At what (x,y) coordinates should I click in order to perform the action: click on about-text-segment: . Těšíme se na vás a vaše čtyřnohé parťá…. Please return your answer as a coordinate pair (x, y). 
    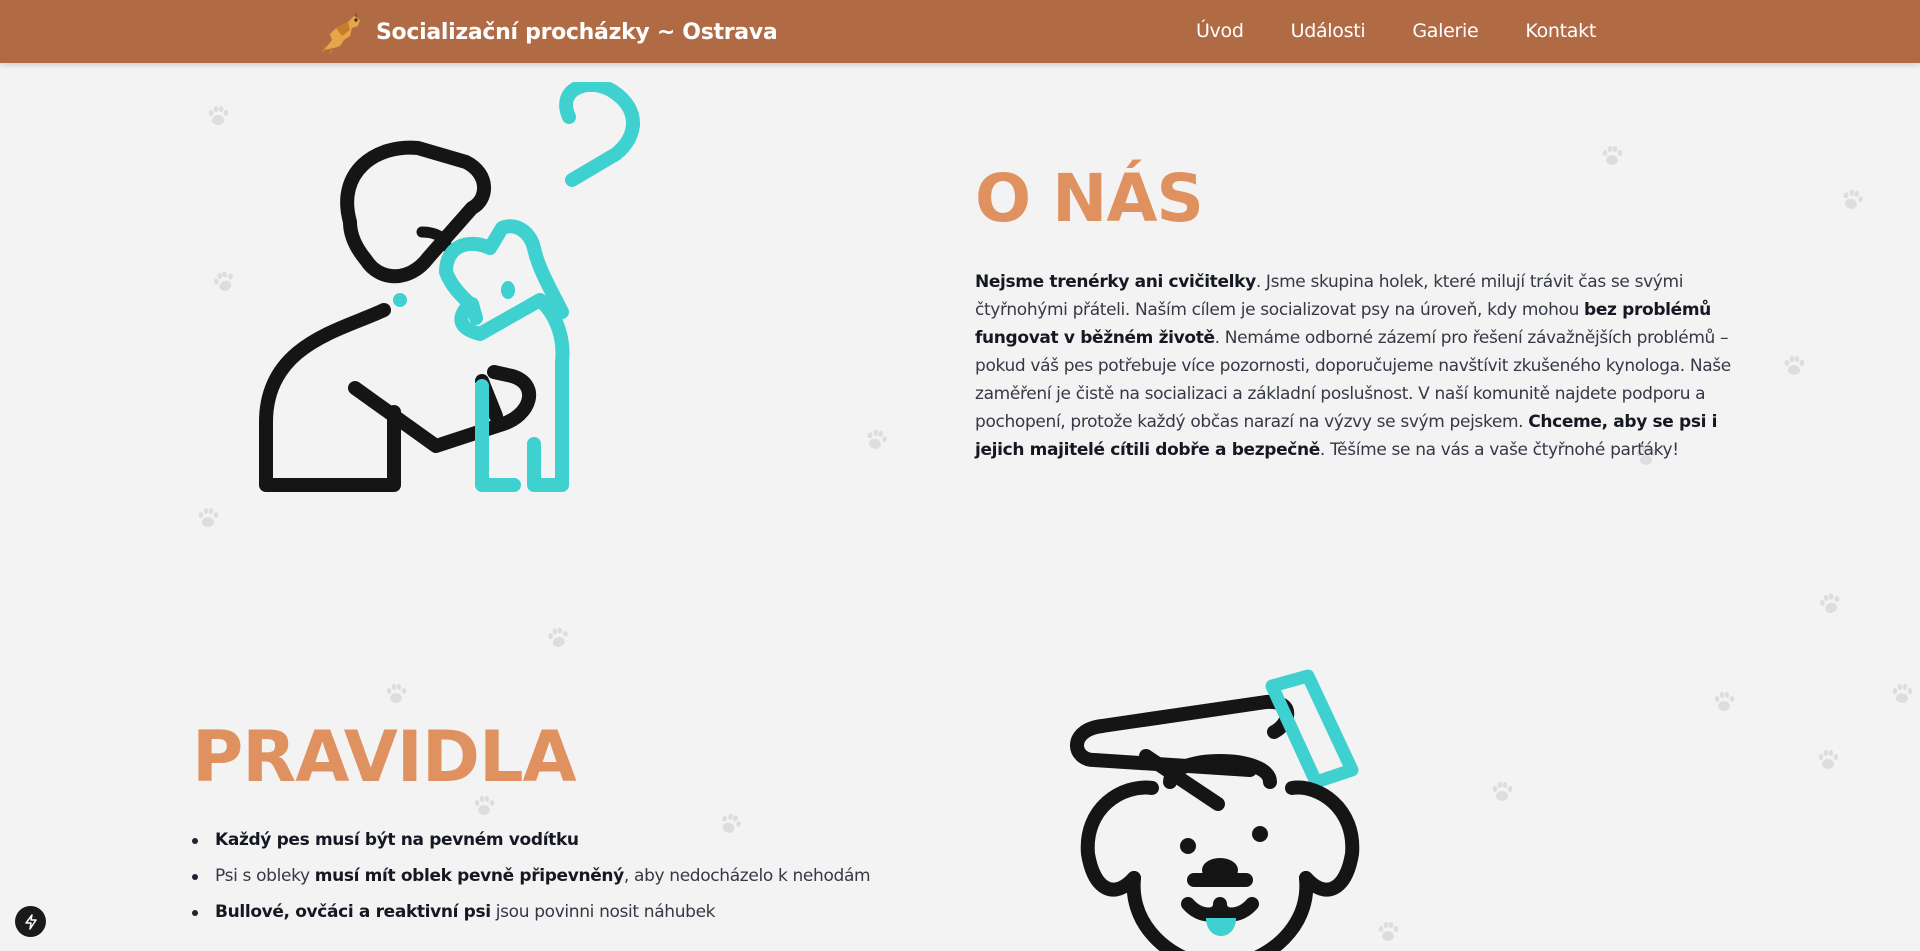
    Looking at the image, I should click on (1499, 450).